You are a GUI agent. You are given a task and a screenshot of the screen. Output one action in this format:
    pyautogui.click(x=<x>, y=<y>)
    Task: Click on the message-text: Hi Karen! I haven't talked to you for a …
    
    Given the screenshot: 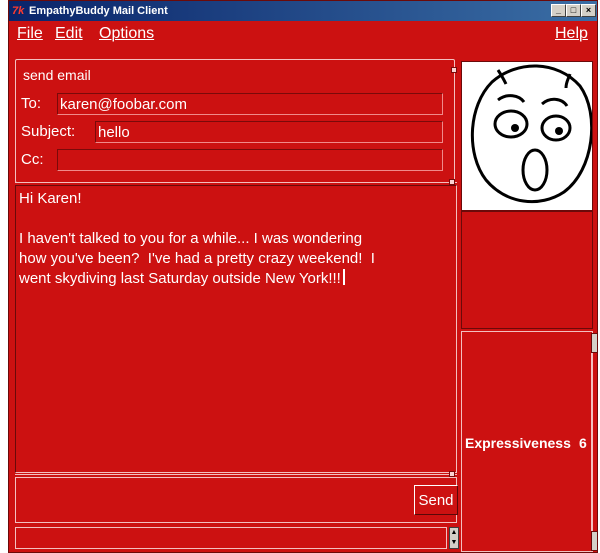 What is the action you would take?
    pyautogui.click(x=197, y=238)
    